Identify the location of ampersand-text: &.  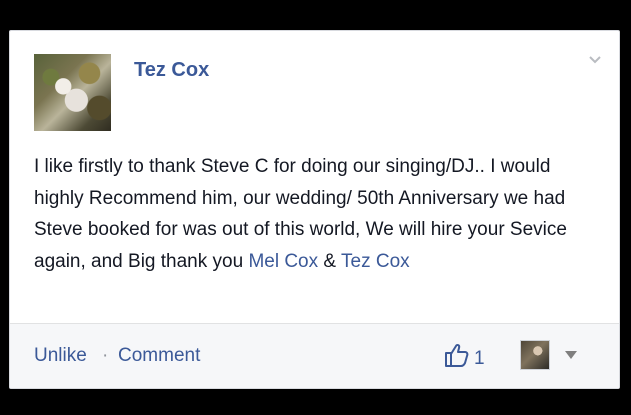
(330, 261).